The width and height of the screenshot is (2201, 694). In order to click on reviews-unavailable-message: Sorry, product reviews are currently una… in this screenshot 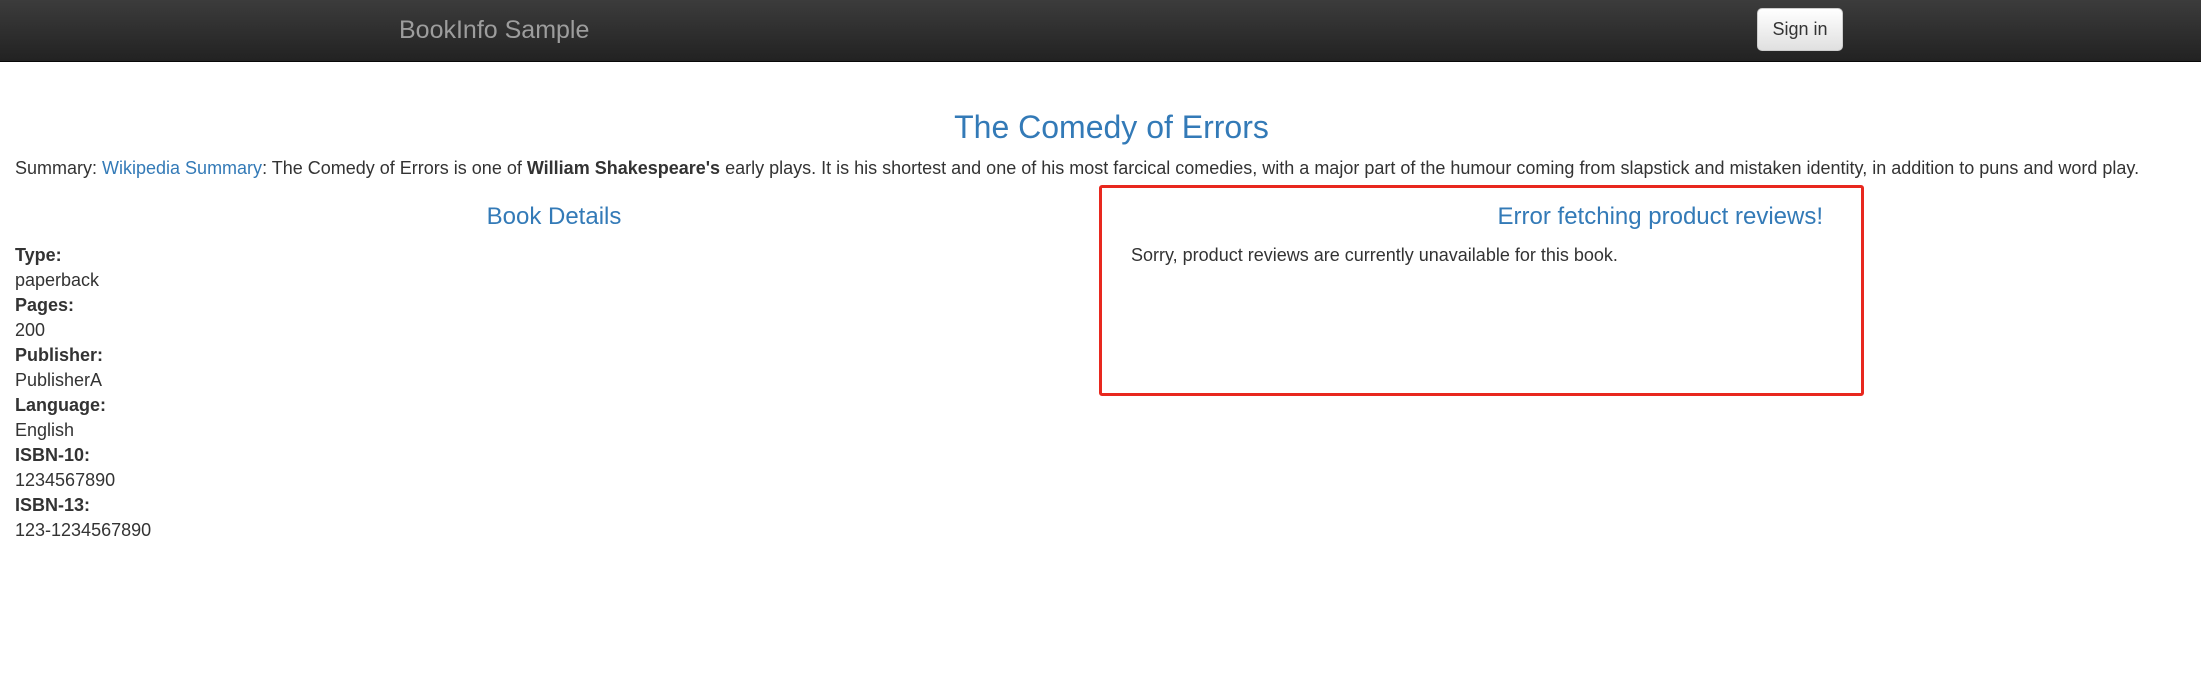, I will do `click(1374, 255)`.